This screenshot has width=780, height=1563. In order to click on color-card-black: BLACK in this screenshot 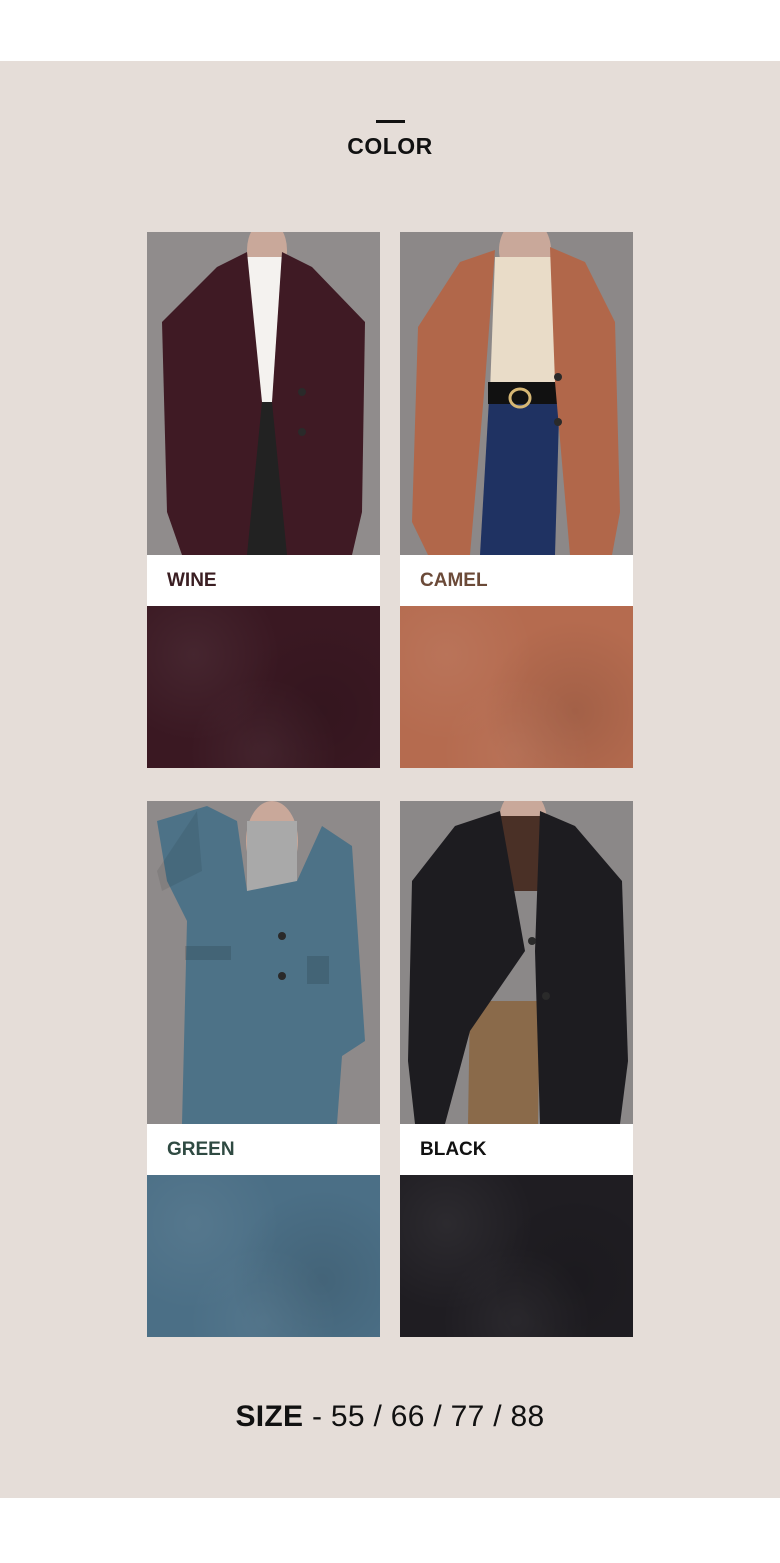, I will do `click(516, 1069)`.